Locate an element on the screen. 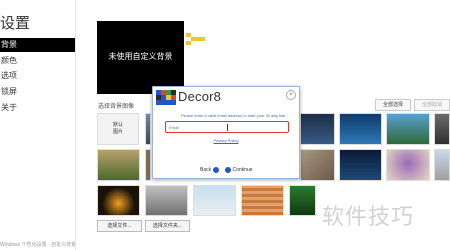 The image size is (450, 250). default-tile-label: 默认 图片 is located at coordinates (117, 128).